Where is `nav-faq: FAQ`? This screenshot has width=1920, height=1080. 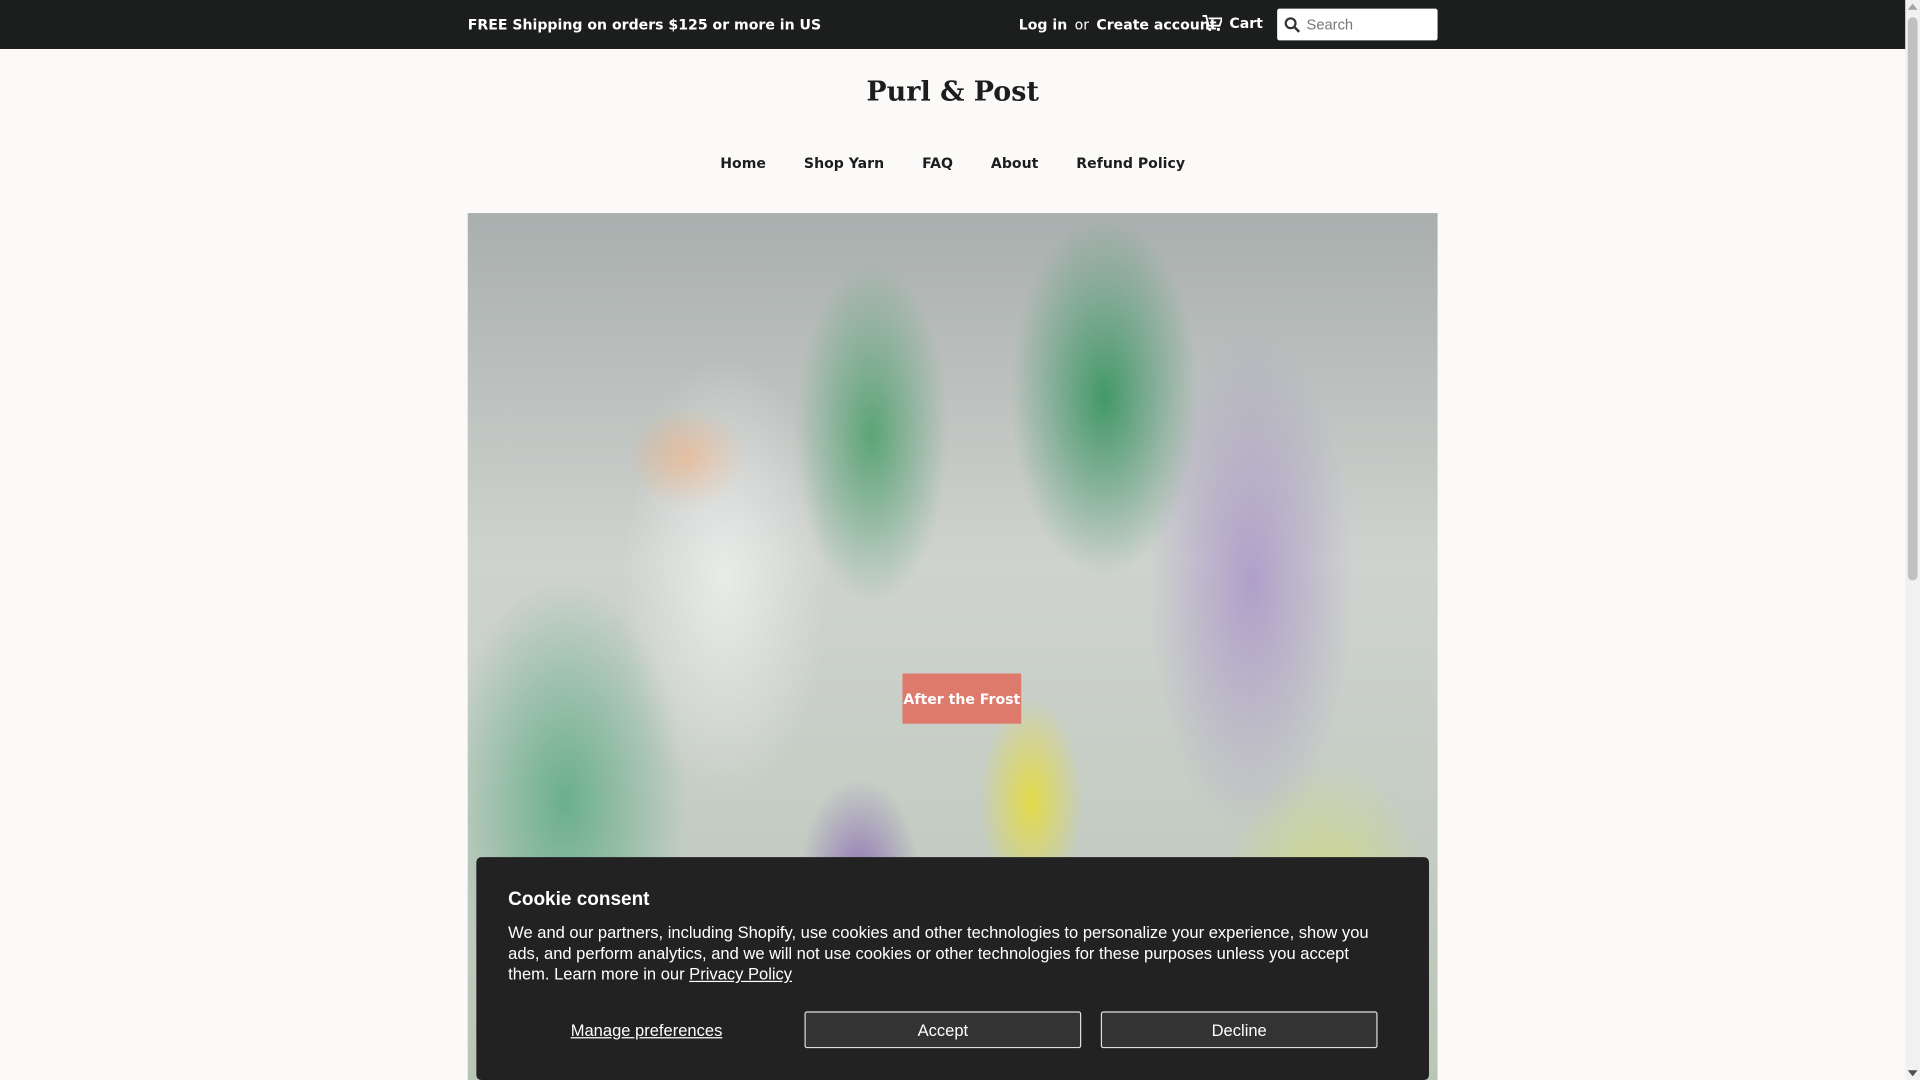
nav-faq: FAQ is located at coordinates (937, 162).